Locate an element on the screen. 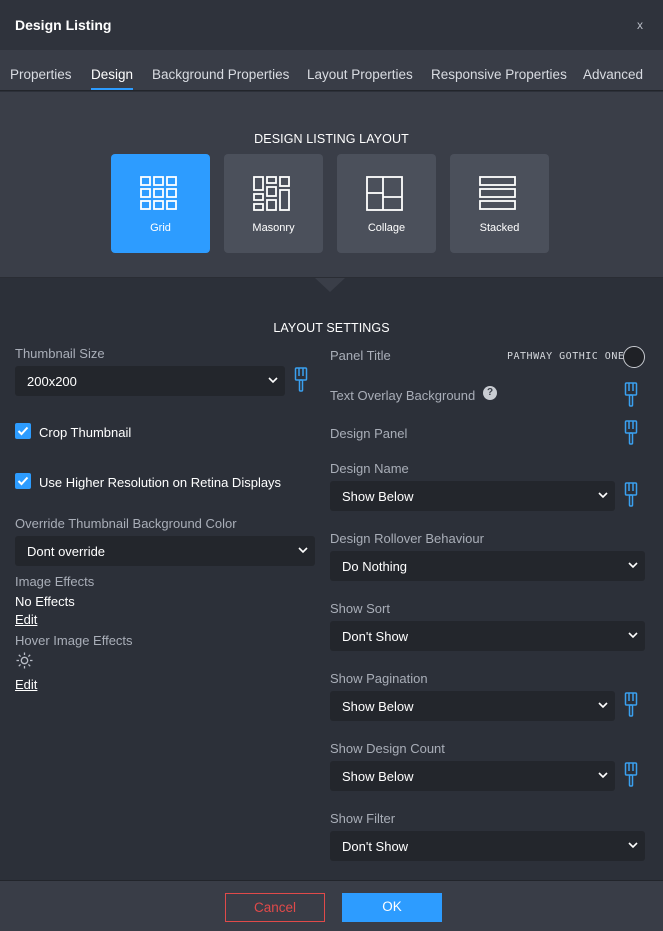  show-pagination-label: Show Pagination is located at coordinates (379, 678).